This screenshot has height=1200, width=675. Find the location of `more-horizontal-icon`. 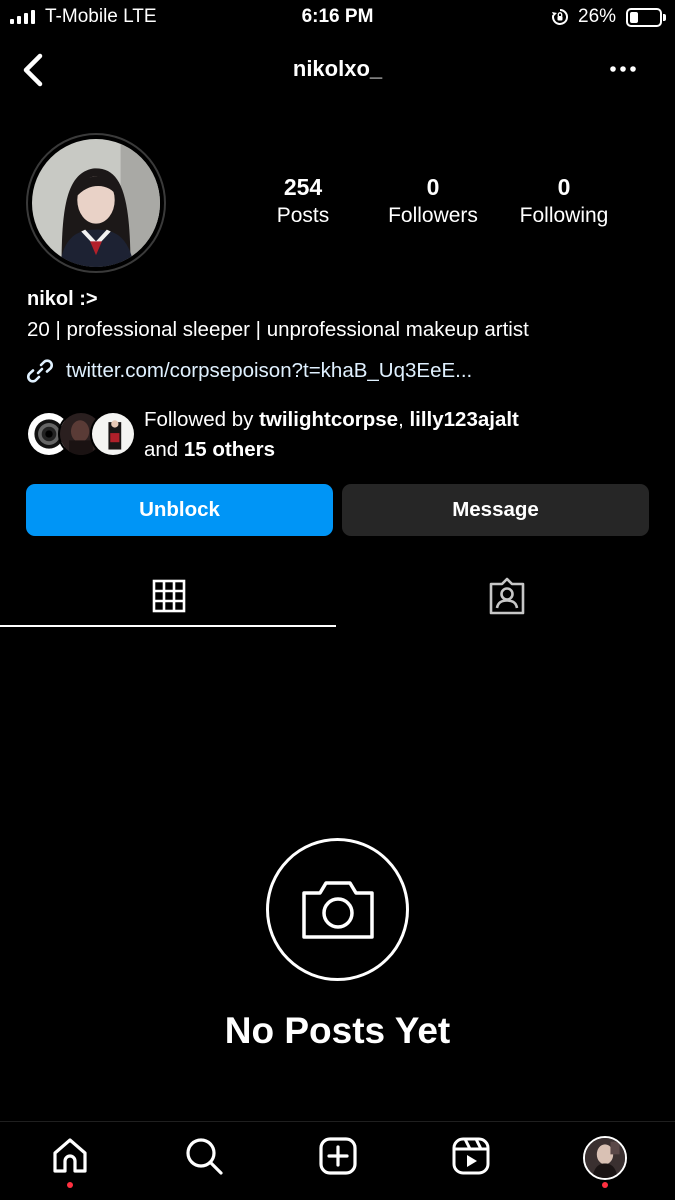

more-horizontal-icon is located at coordinates (623, 69).